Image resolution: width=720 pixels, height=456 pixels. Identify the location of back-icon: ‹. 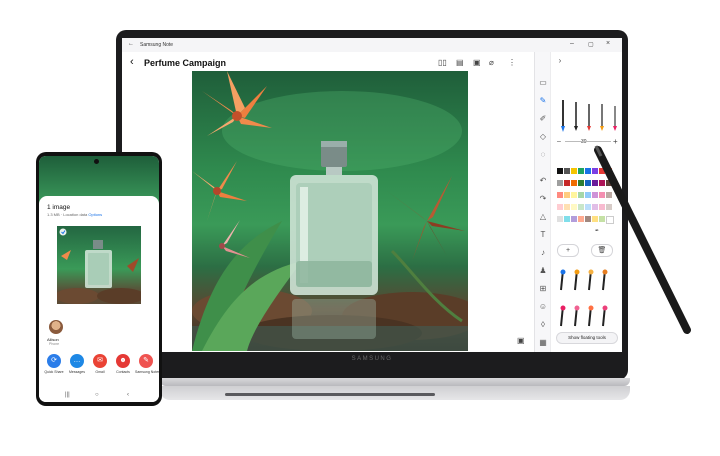
(128, 395).